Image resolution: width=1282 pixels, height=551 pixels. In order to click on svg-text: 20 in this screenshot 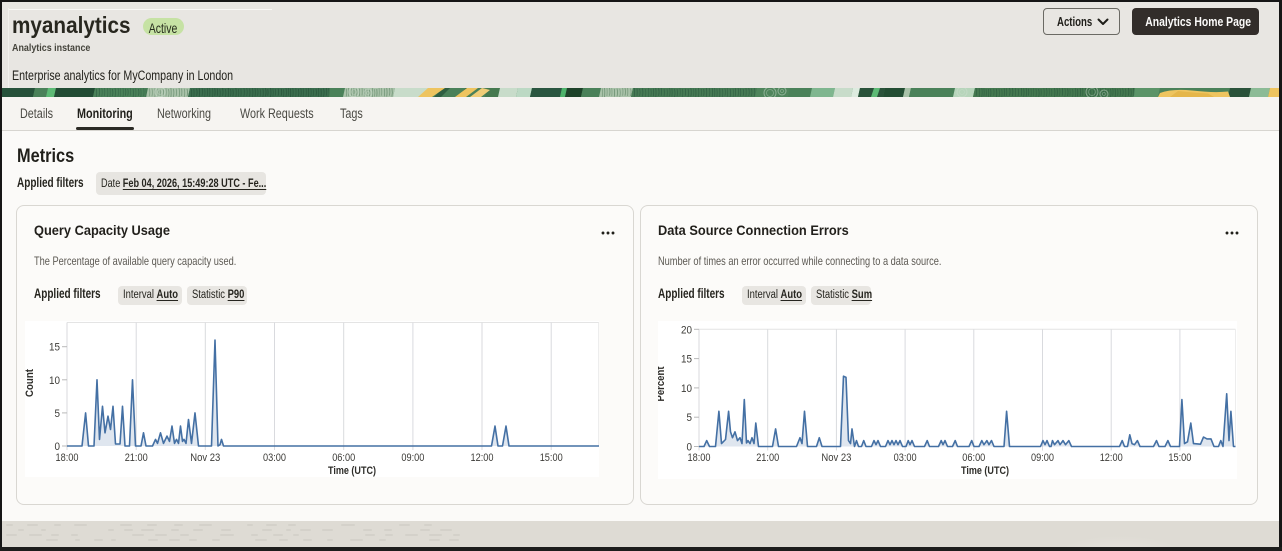, I will do `click(686, 330)`.